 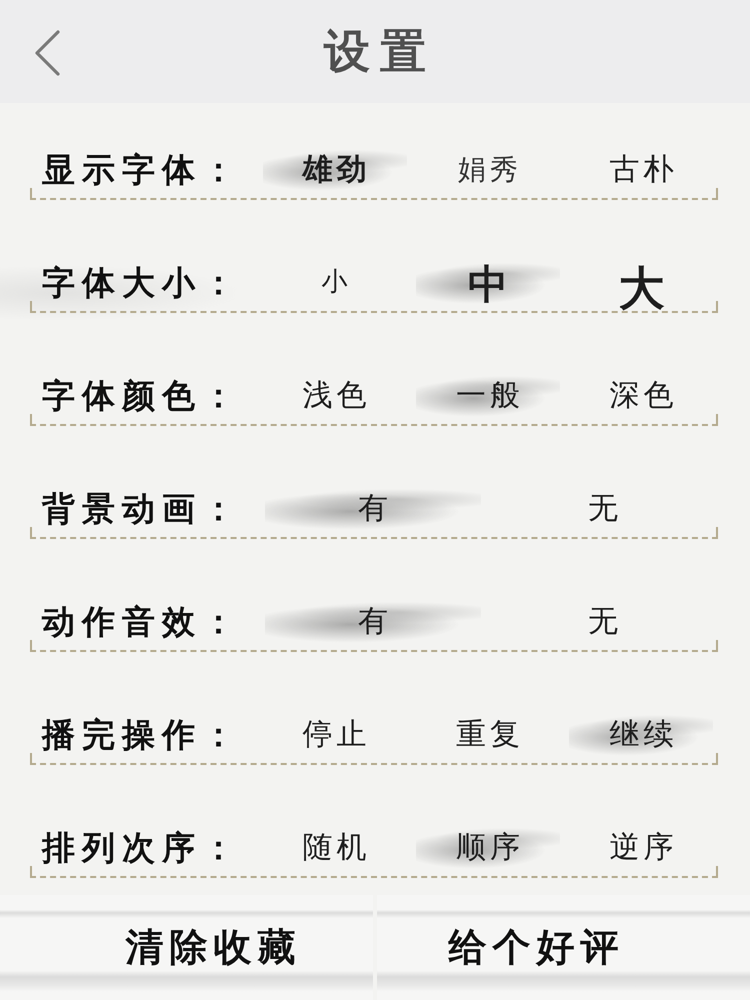 What do you see at coordinates (641, 170) in the screenshot?
I see `option-button: 古朴` at bounding box center [641, 170].